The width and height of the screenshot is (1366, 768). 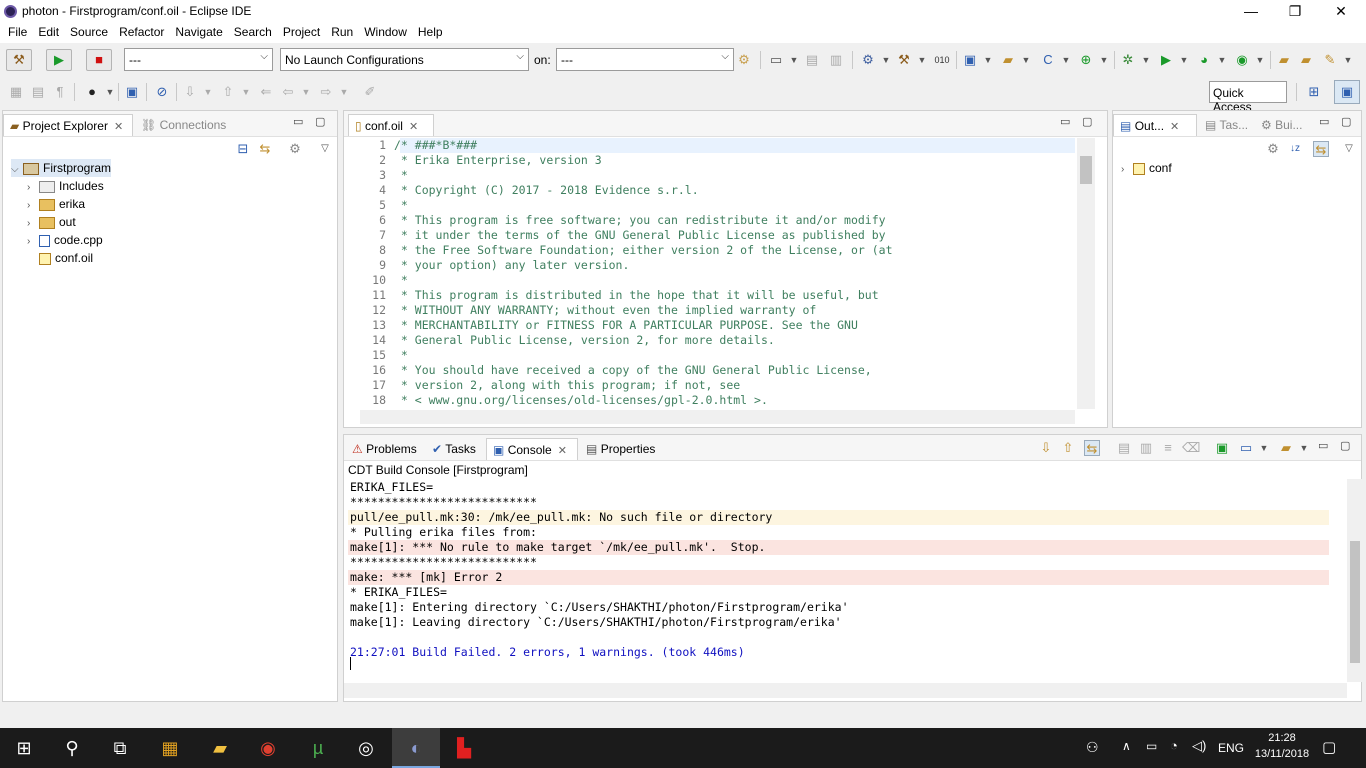 What do you see at coordinates (366, 748) in the screenshot?
I see `app-button: ◎` at bounding box center [366, 748].